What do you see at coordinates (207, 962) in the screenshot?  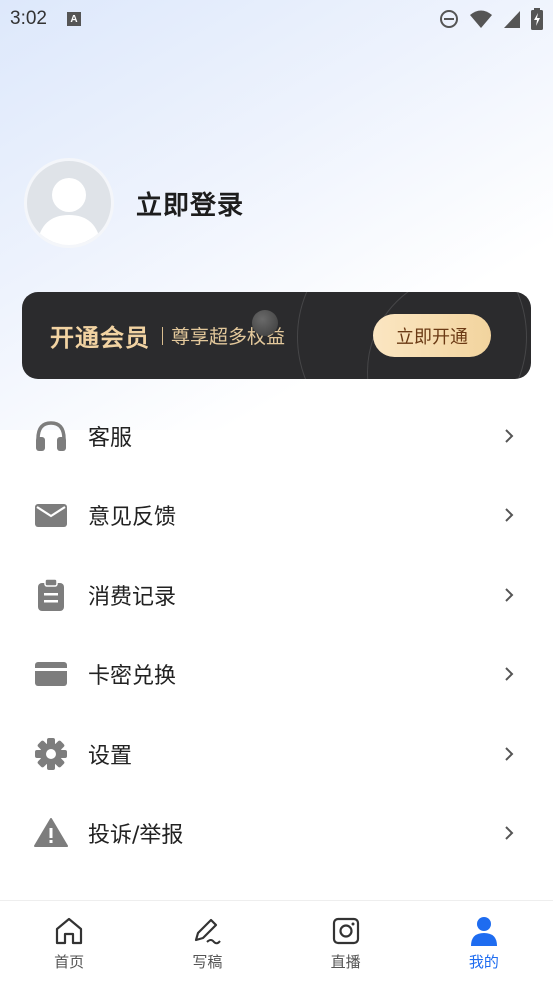 I see `tab-label: 写稿` at bounding box center [207, 962].